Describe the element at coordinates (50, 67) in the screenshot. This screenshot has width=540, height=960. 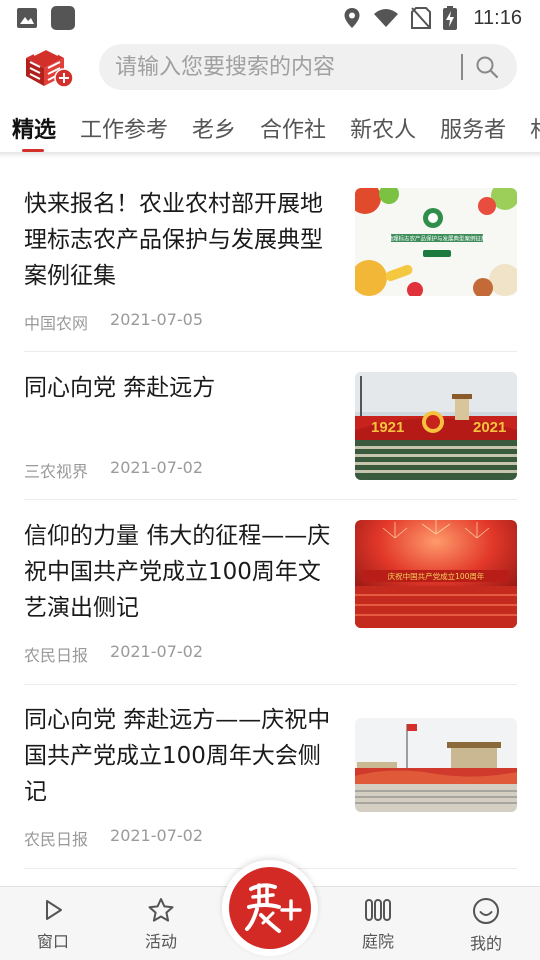
I see `logo-add-icon` at that location.